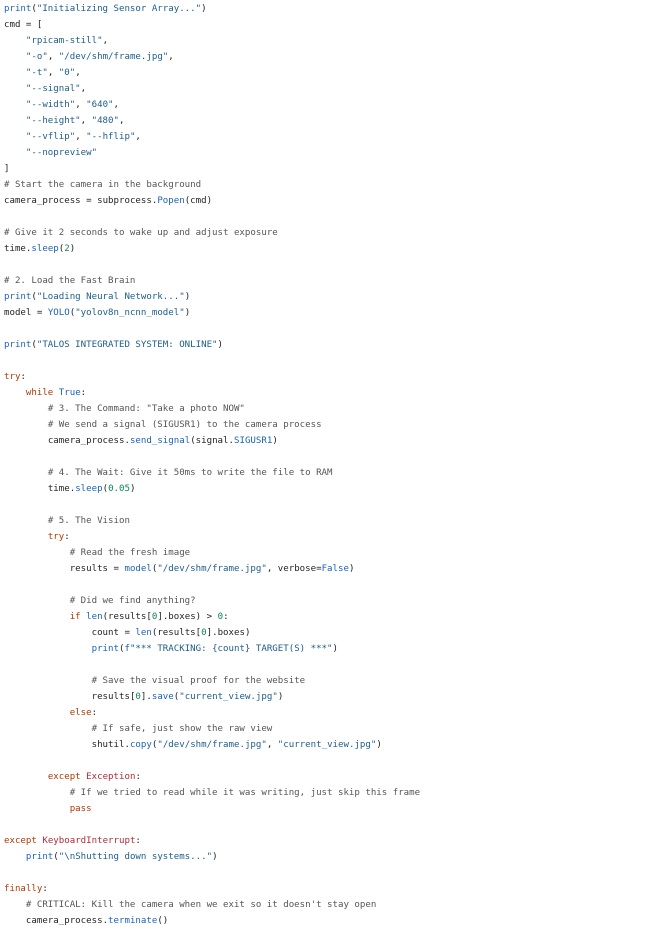 Image resolution: width=649 pixels, height=929 pixels. What do you see at coordinates (103, 185) in the screenshot?
I see `code-token: # Start the camera in the background` at bounding box center [103, 185].